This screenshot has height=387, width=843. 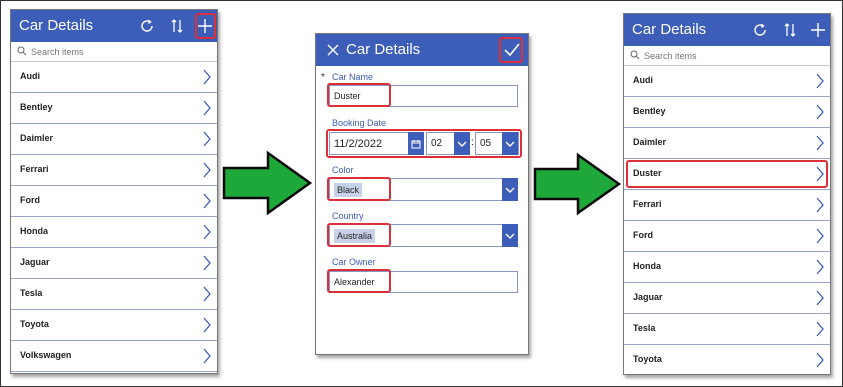 What do you see at coordinates (114, 356) in the screenshot?
I see `list-item: Volkswagen` at bounding box center [114, 356].